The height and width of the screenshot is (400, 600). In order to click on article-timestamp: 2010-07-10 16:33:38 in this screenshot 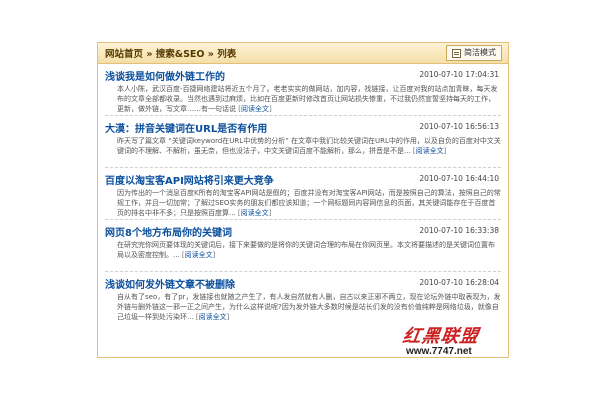, I will do `click(459, 230)`.